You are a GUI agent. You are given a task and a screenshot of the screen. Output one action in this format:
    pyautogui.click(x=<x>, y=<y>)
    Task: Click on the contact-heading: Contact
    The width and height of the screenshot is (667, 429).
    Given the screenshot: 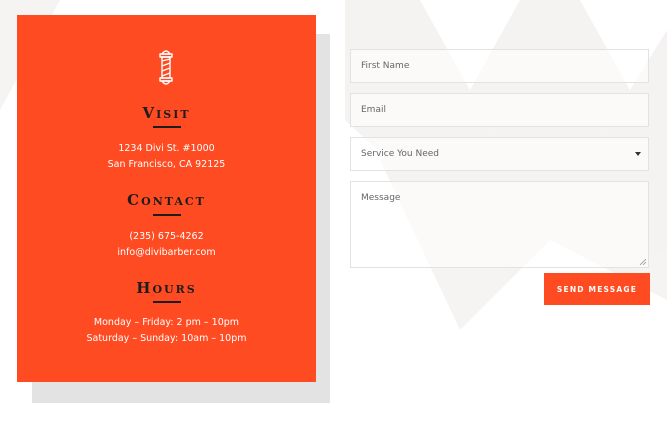 What is the action you would take?
    pyautogui.click(x=166, y=200)
    